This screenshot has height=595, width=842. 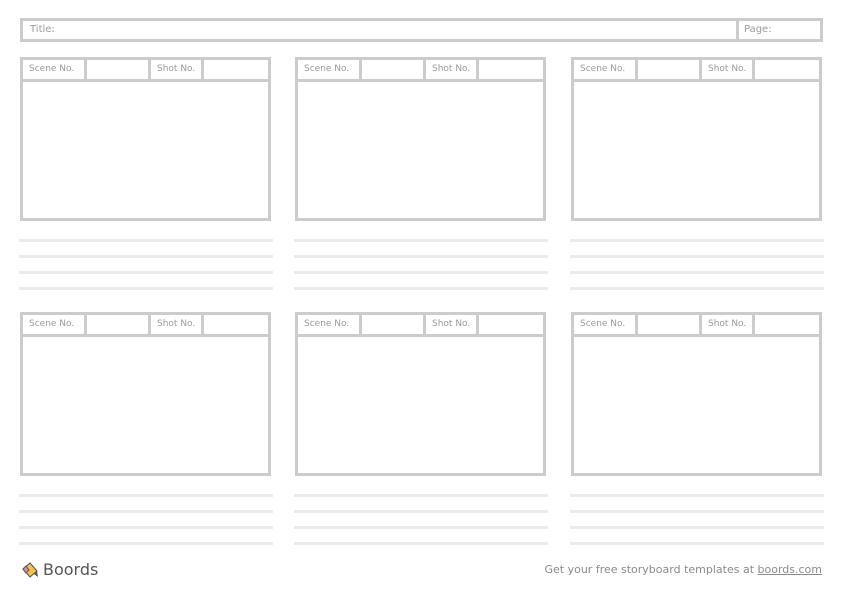 I want to click on boords-logo: Boords, so click(x=59, y=569).